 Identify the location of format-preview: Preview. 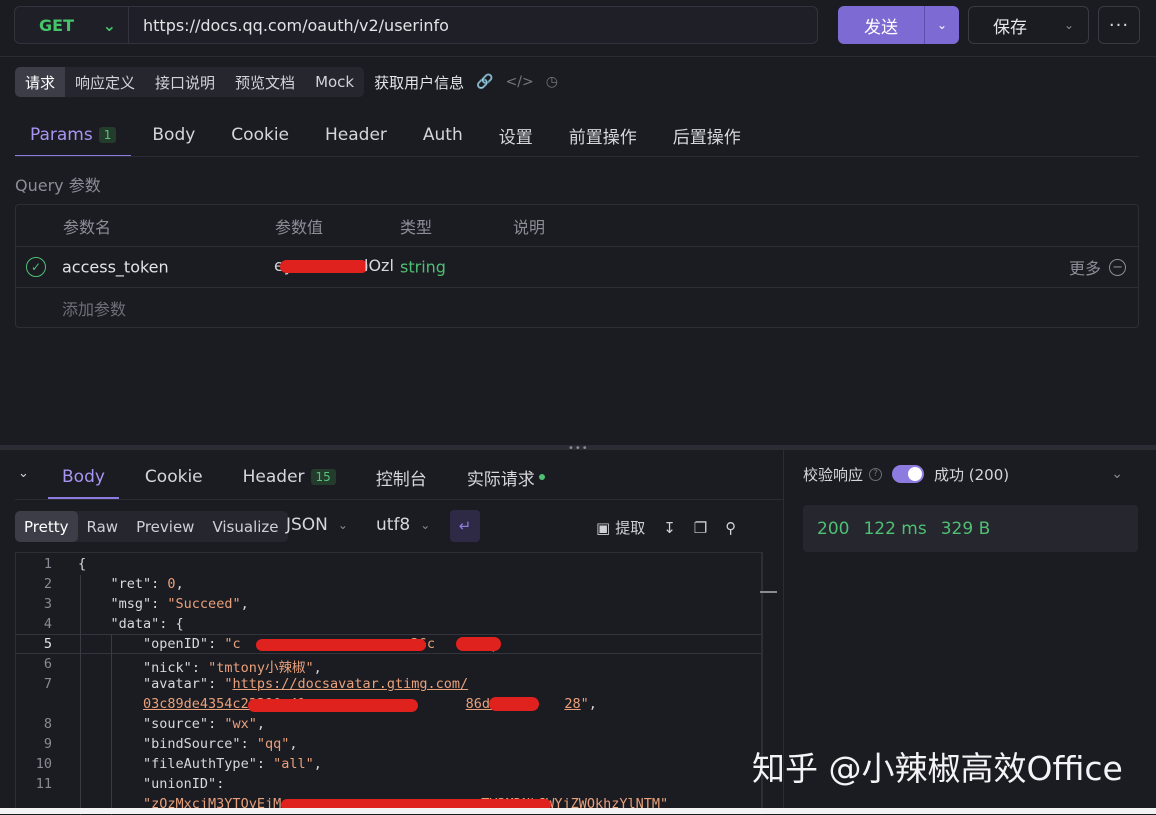
(165, 526).